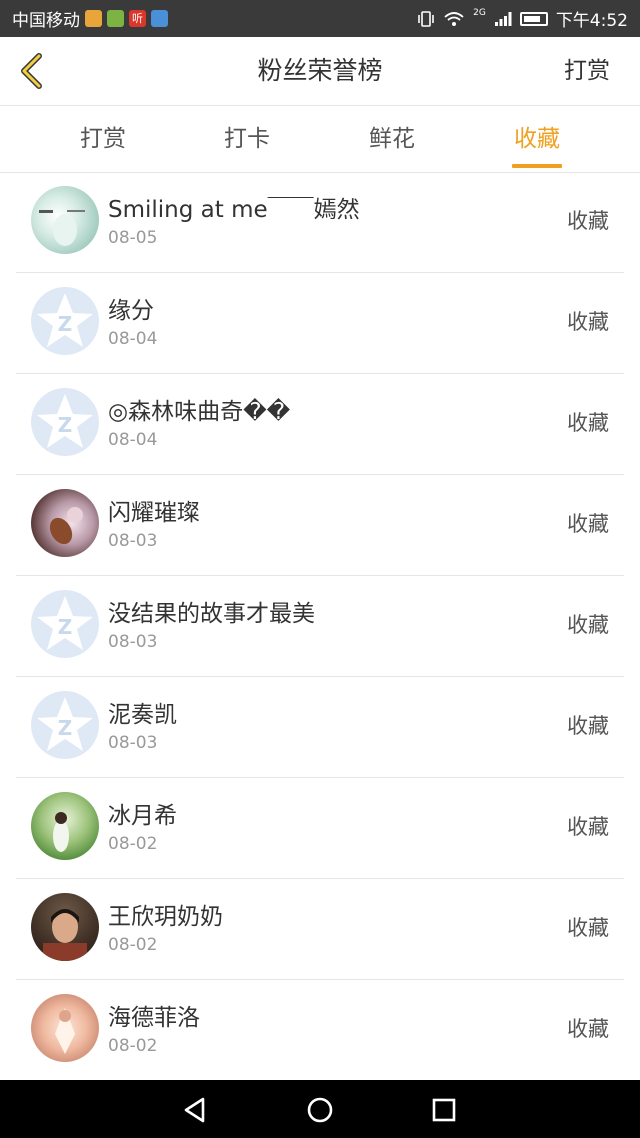  I want to click on circle-home-icon, so click(320, 1110).